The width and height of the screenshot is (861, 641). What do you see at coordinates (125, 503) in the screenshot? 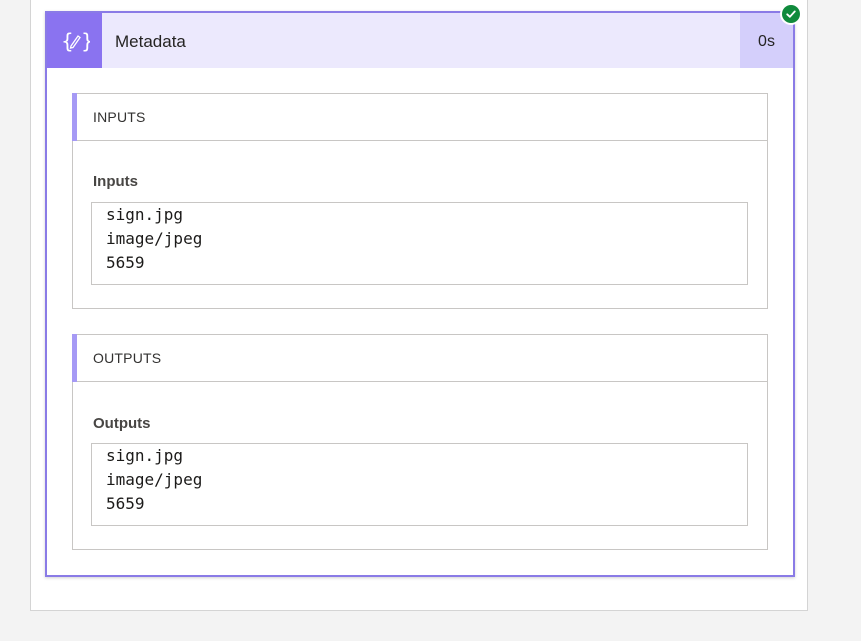
I see `outputs-line-size: 5659` at bounding box center [125, 503].